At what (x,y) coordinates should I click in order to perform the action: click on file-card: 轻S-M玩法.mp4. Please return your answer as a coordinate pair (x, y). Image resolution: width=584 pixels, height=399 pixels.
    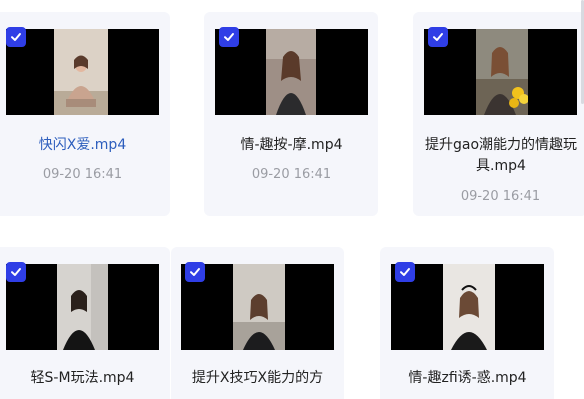
    Looking at the image, I should click on (85, 323).